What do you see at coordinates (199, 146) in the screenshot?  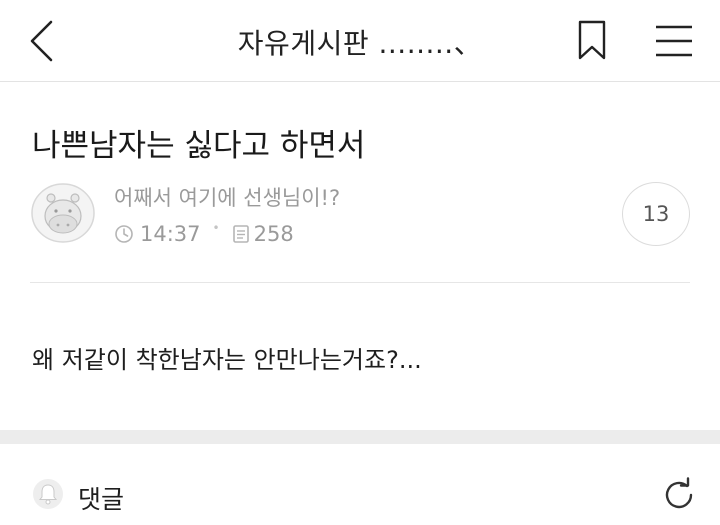 I see `post-title: 나쁜남자는 싫다고 하면서` at bounding box center [199, 146].